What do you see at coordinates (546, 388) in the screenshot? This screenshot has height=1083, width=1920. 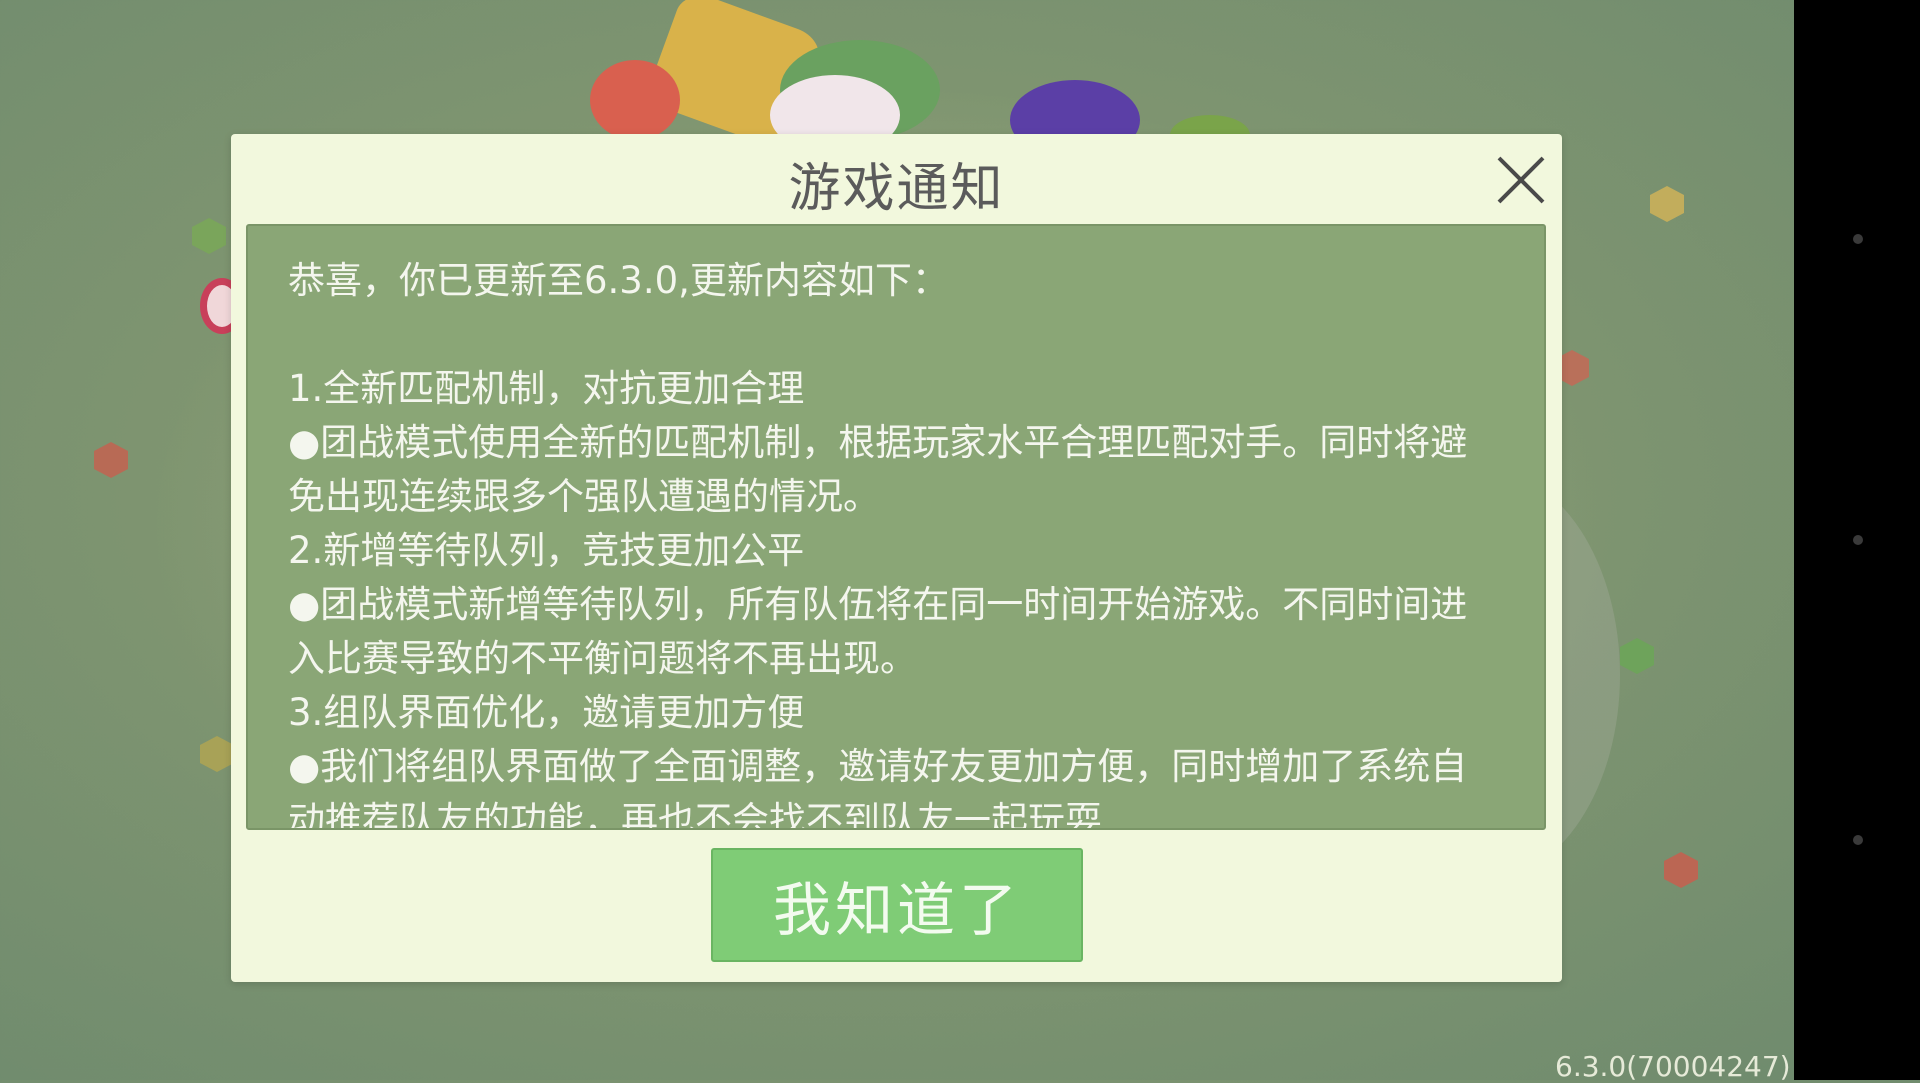 I see `update-item: 1.全新匹配机制，对抗更加合理` at bounding box center [546, 388].